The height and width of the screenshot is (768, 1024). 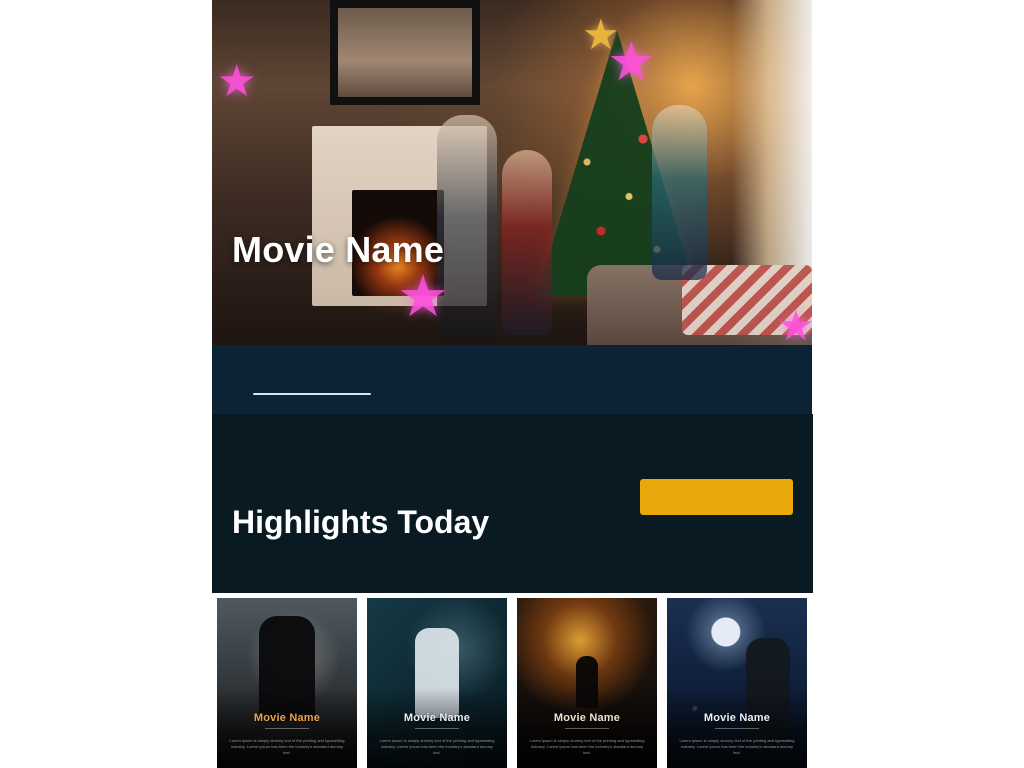 What do you see at coordinates (716, 497) in the screenshot?
I see `highlights-action-button` at bounding box center [716, 497].